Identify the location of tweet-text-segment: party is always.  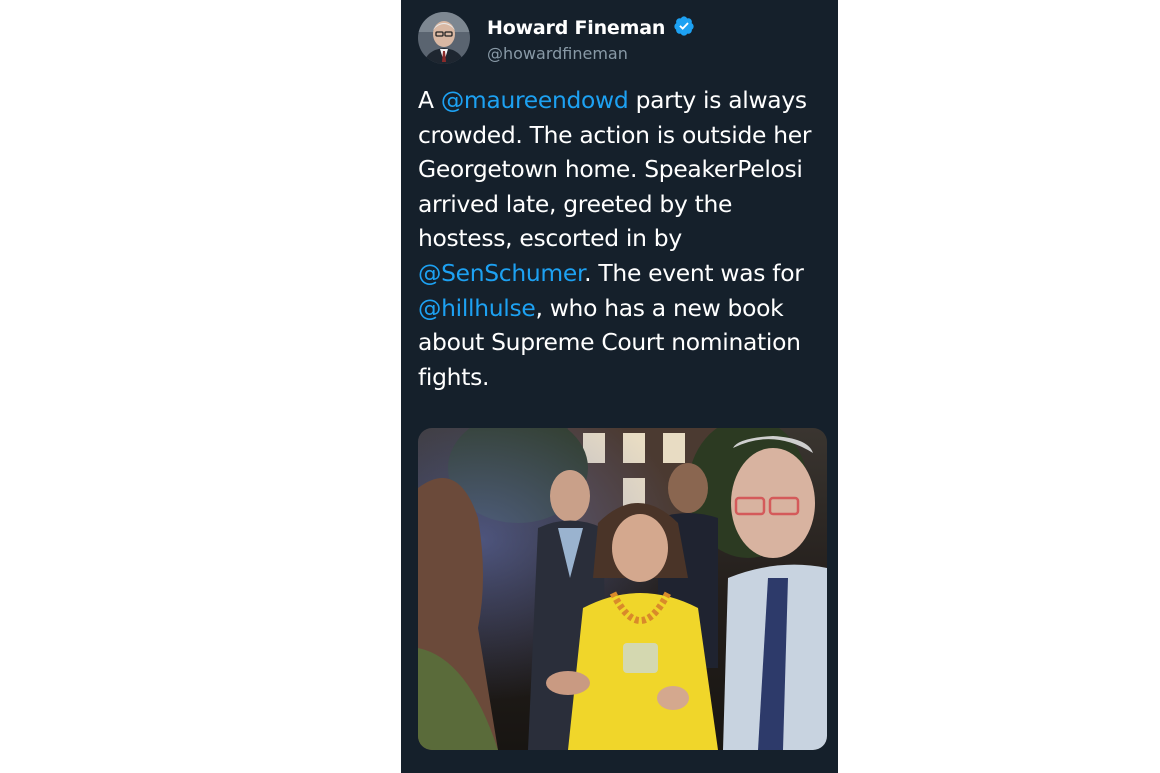
(718, 100).